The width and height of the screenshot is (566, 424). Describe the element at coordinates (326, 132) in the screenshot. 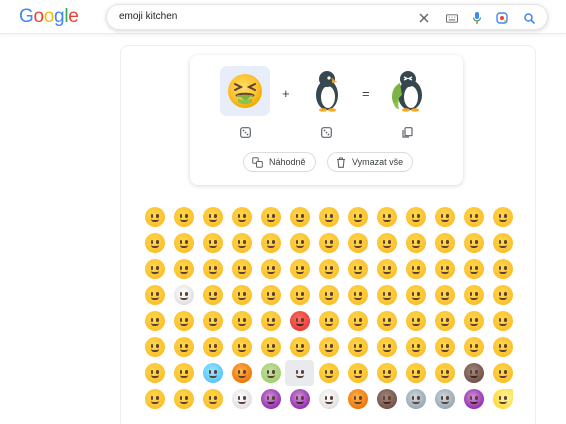

I see `randomize-second-dice-icon` at that location.